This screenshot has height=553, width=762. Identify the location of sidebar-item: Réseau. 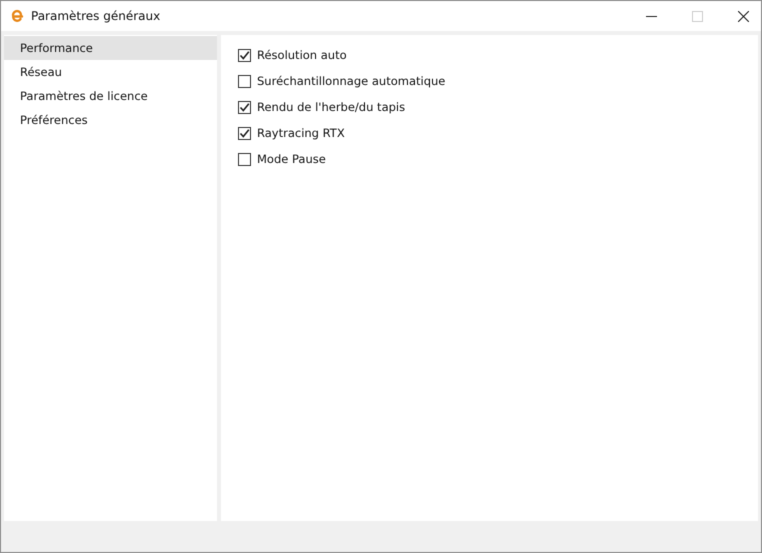
(110, 72).